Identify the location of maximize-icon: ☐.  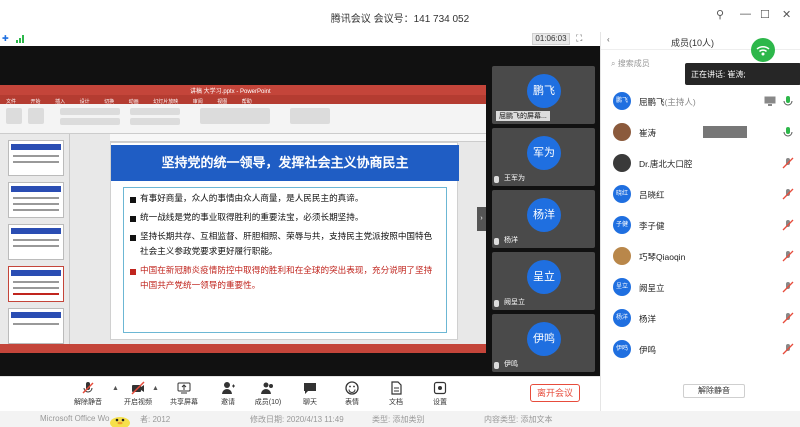
(765, 14).